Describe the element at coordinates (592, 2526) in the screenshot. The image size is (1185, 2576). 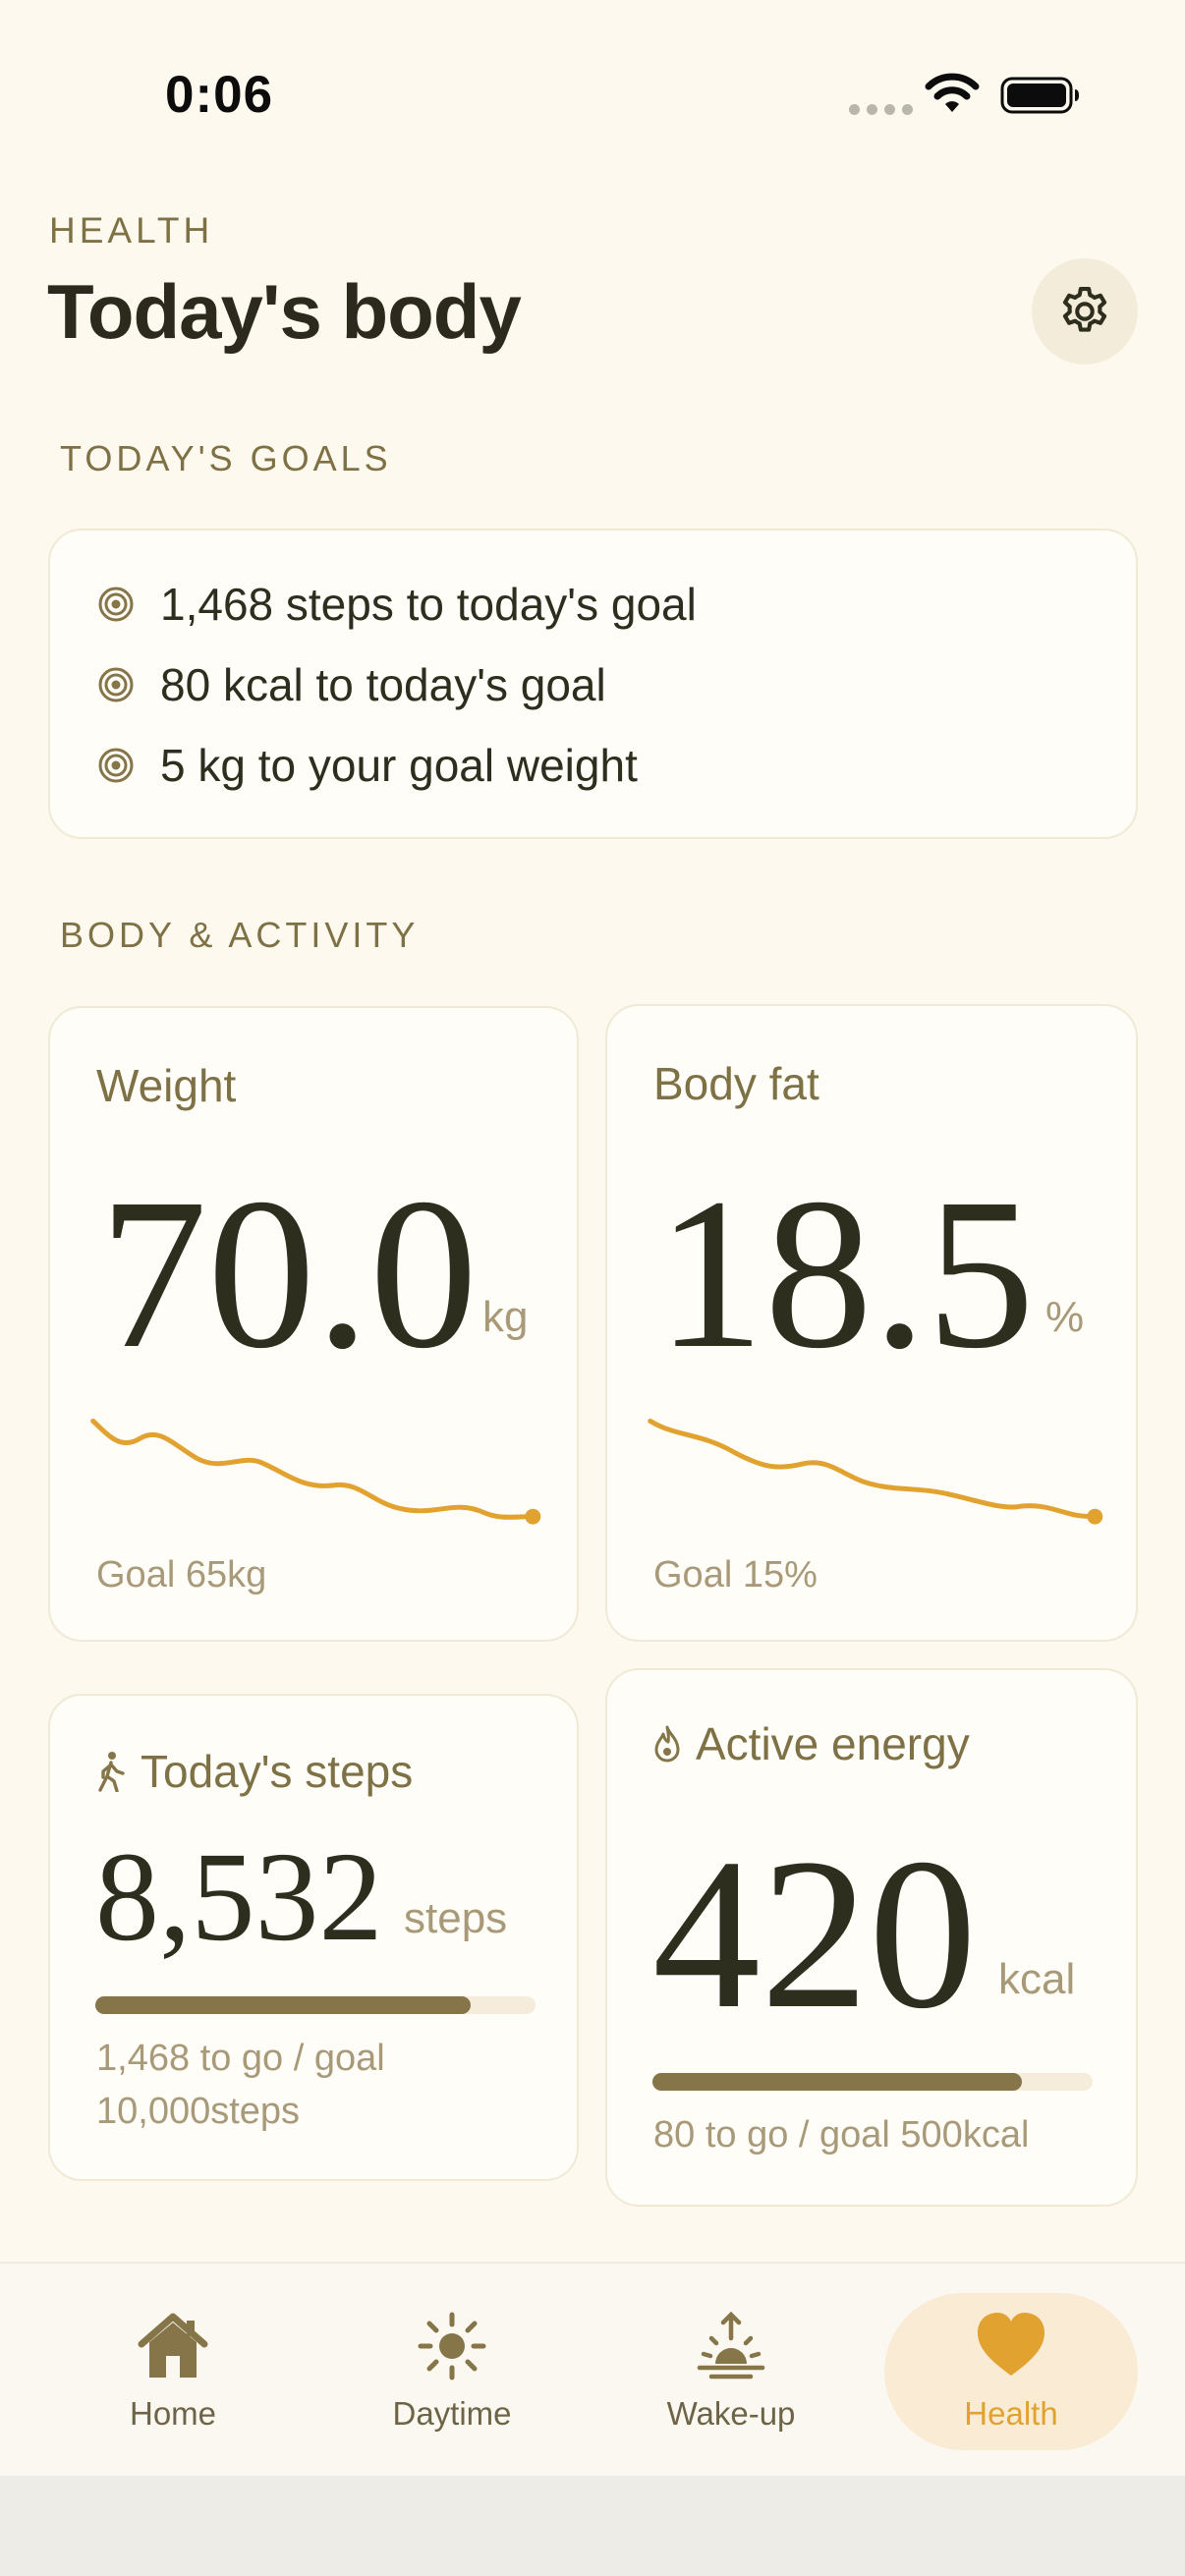
I see `home-indicator-area` at that location.